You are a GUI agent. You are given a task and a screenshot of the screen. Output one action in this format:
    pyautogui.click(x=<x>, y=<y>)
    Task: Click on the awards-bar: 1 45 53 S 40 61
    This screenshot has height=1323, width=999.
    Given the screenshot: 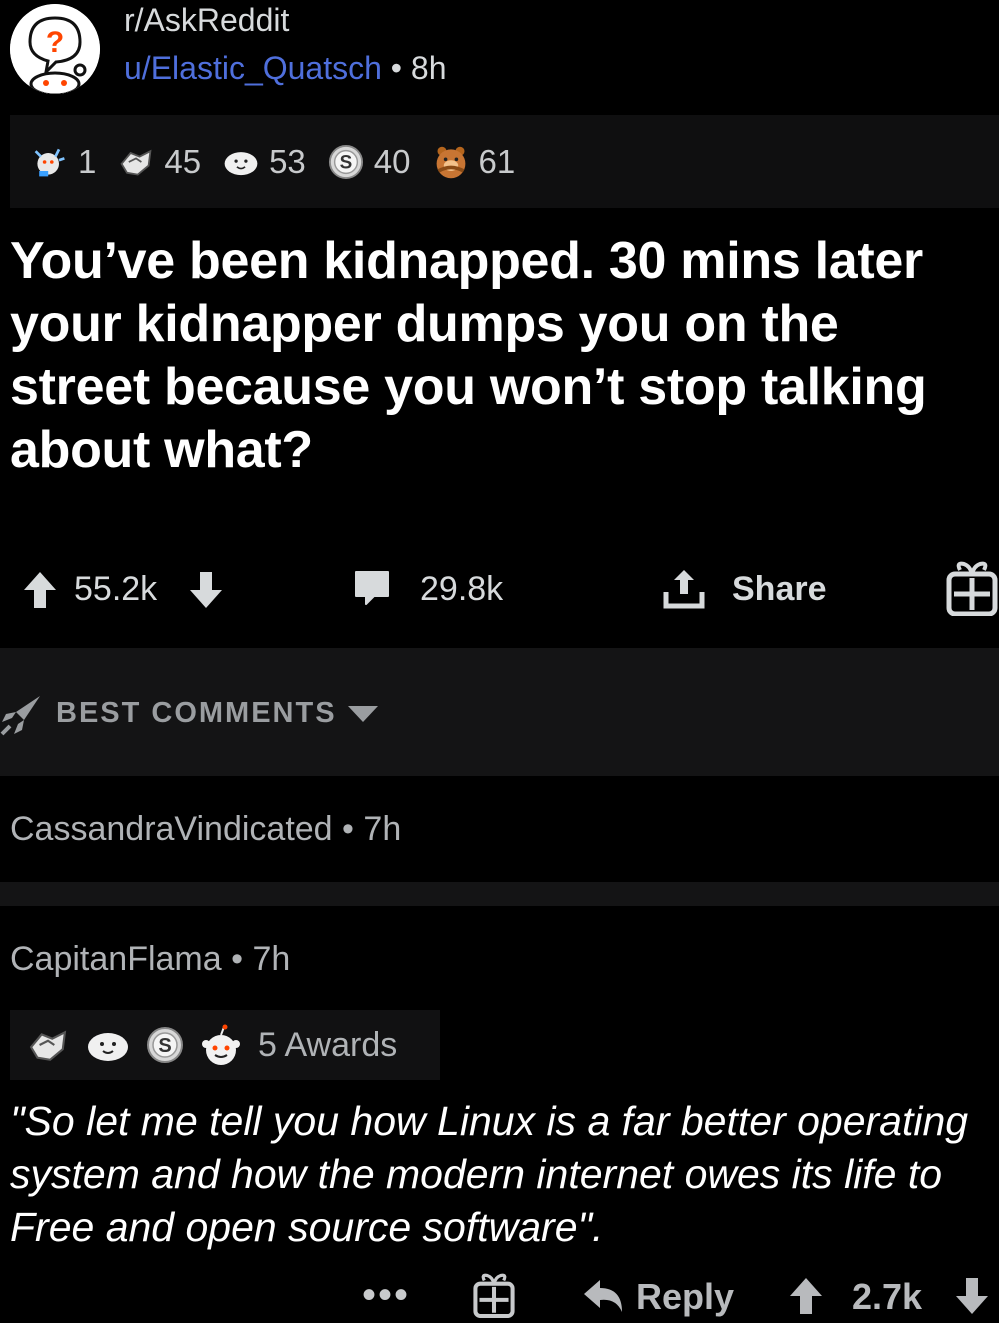 What is the action you would take?
    pyautogui.click(x=504, y=161)
    